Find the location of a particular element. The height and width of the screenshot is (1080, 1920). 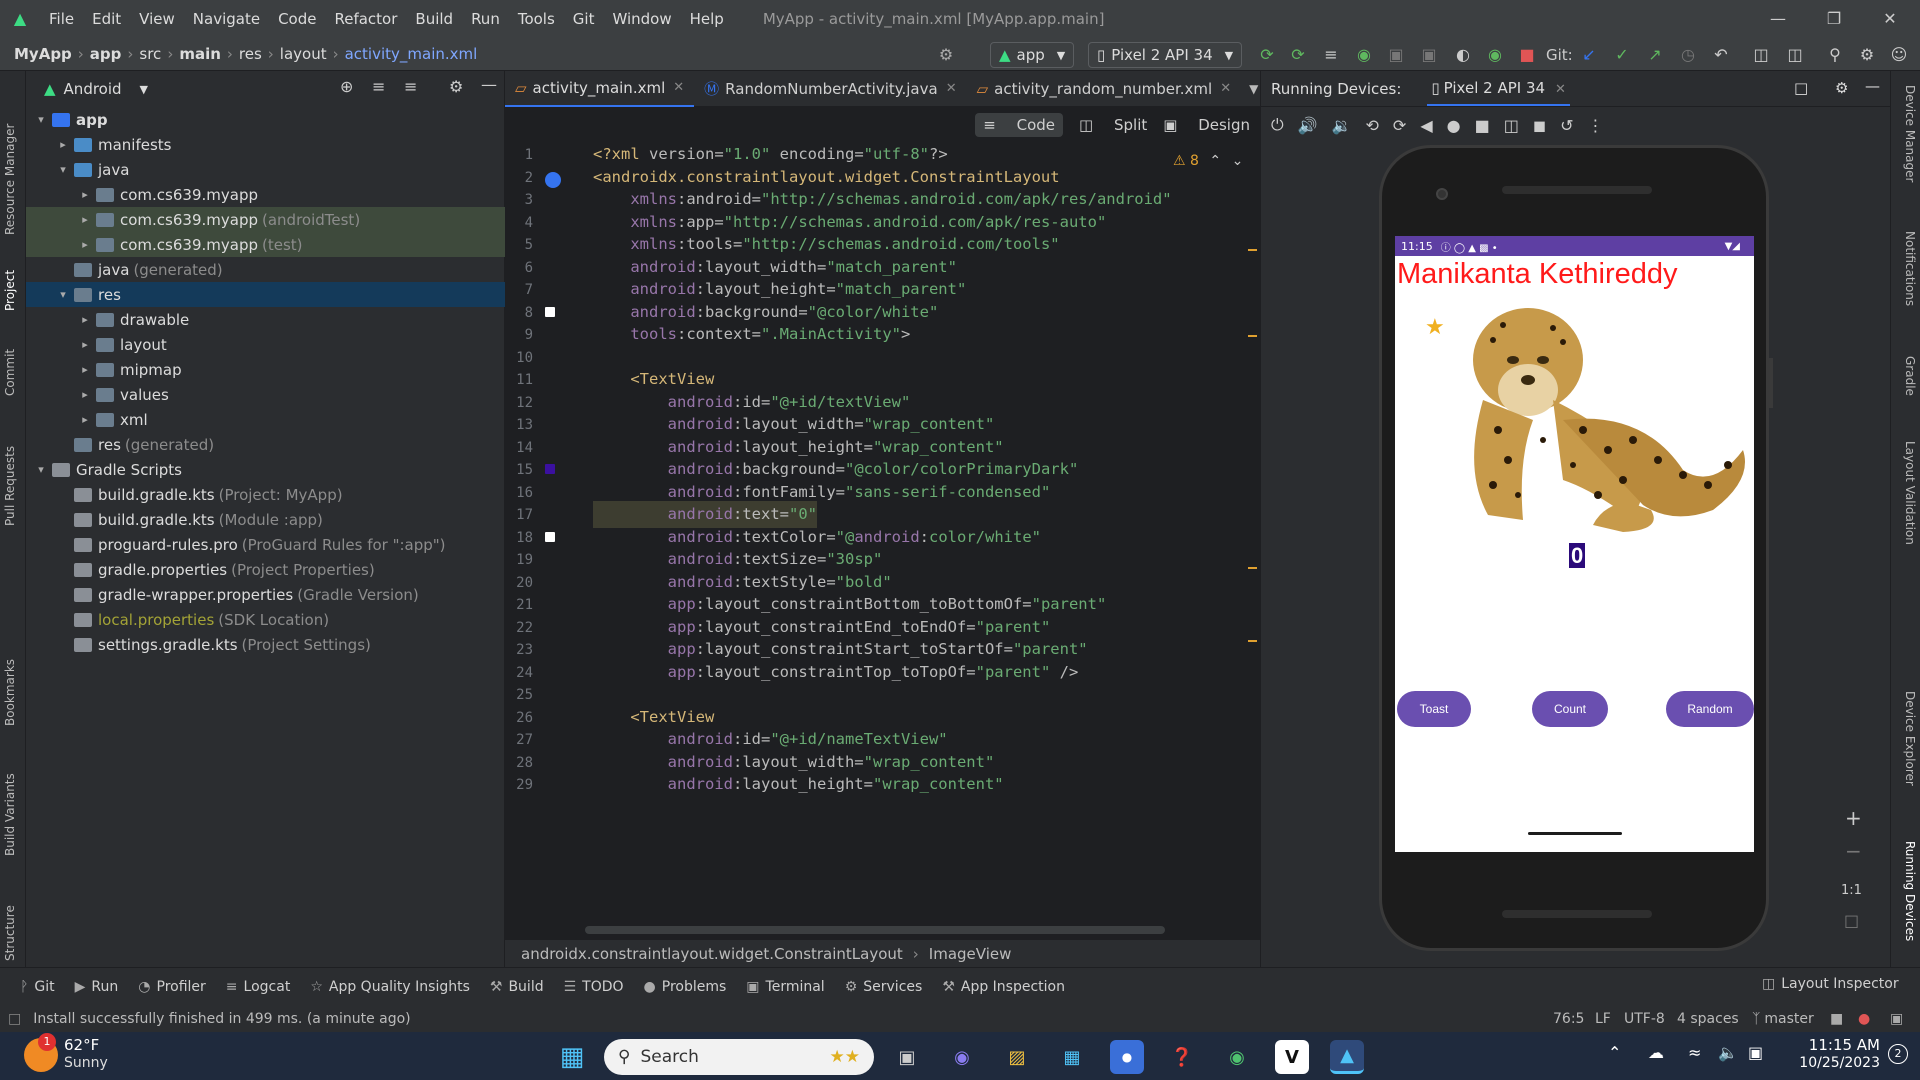

menu-run: Run is located at coordinates (485, 19).